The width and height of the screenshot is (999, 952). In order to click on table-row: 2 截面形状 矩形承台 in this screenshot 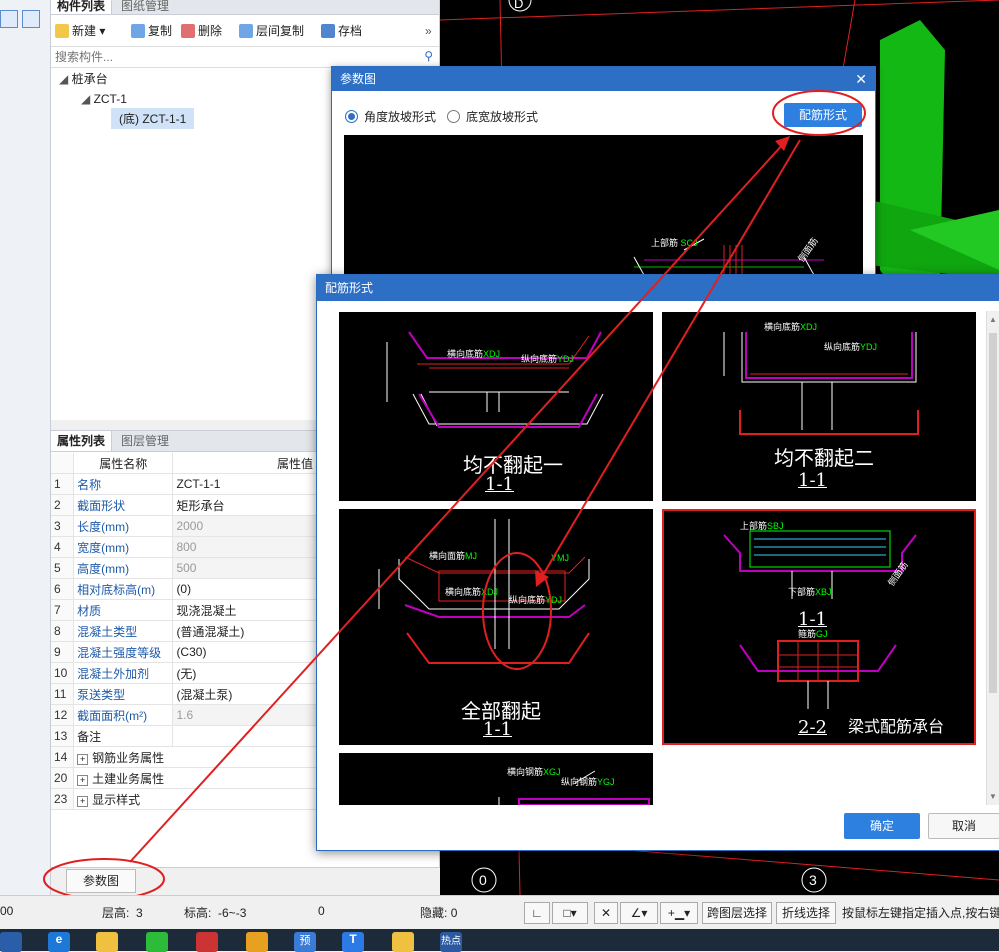, I will do `click(184, 505)`.